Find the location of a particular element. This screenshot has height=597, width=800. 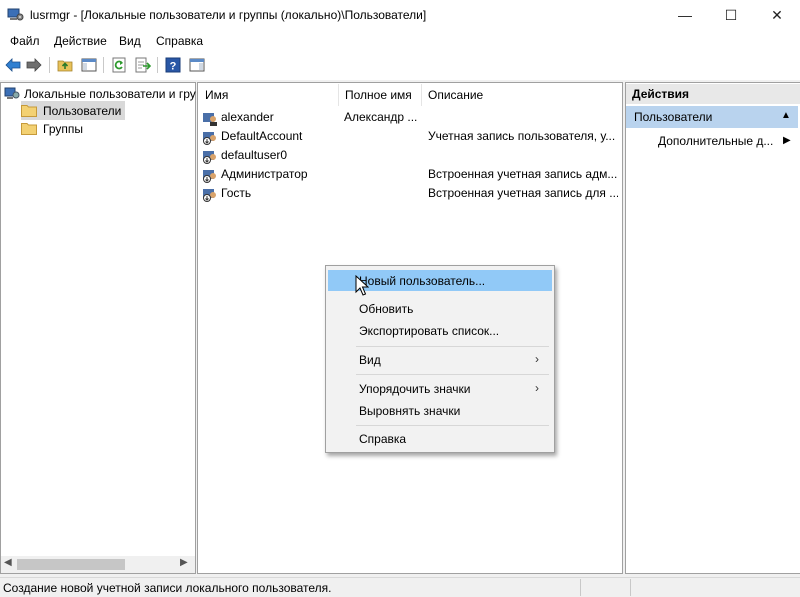

tree-item-label: Пользователи is located at coordinates (82, 110).